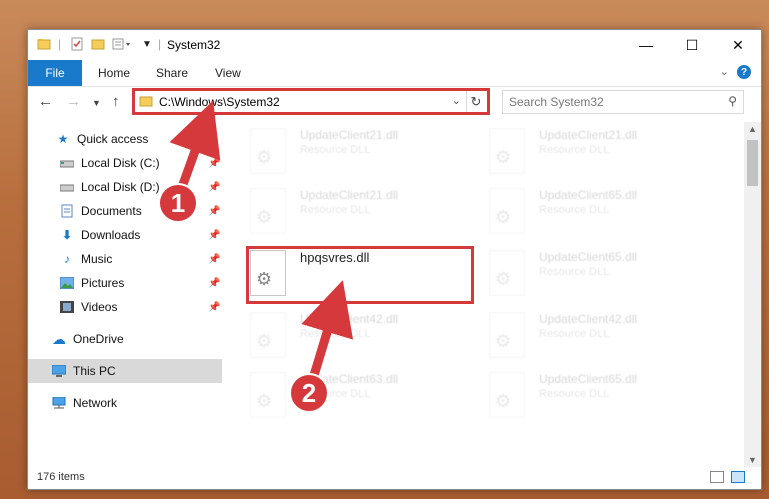 Image resolution: width=769 pixels, height=499 pixels. What do you see at coordinates (45, 101) in the screenshot?
I see `back-arrow-icon: ←` at bounding box center [45, 101].